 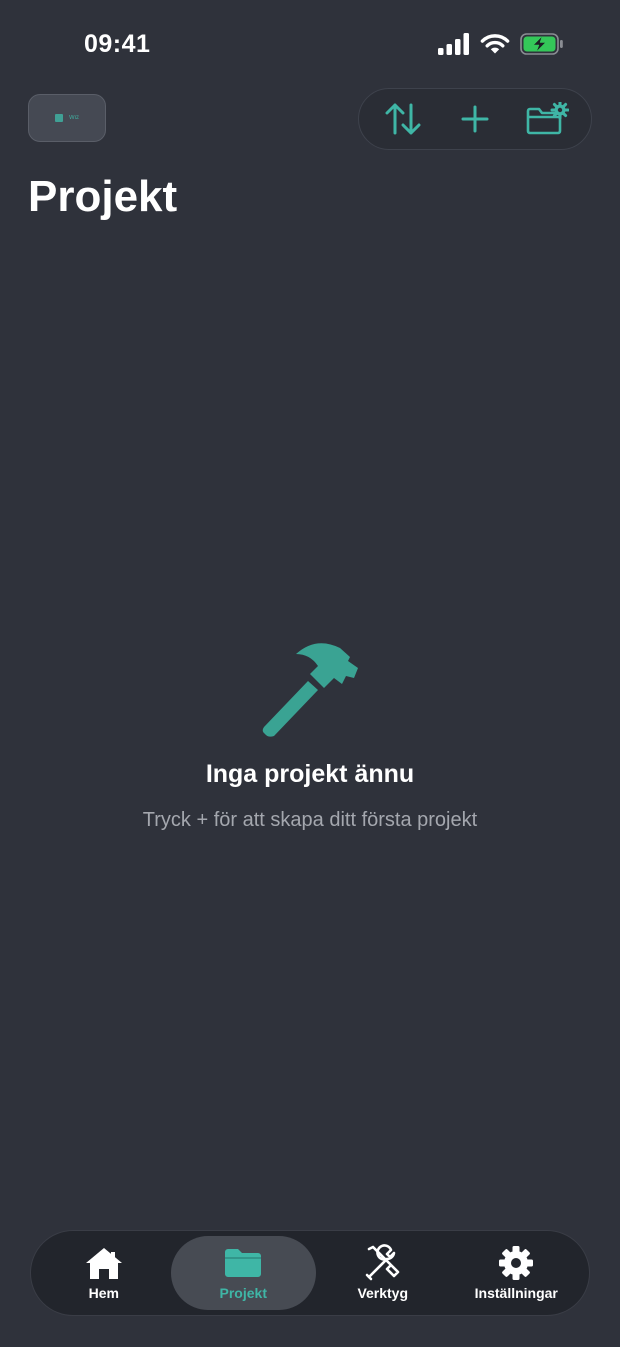 I want to click on signal-icon, so click(x=453, y=44).